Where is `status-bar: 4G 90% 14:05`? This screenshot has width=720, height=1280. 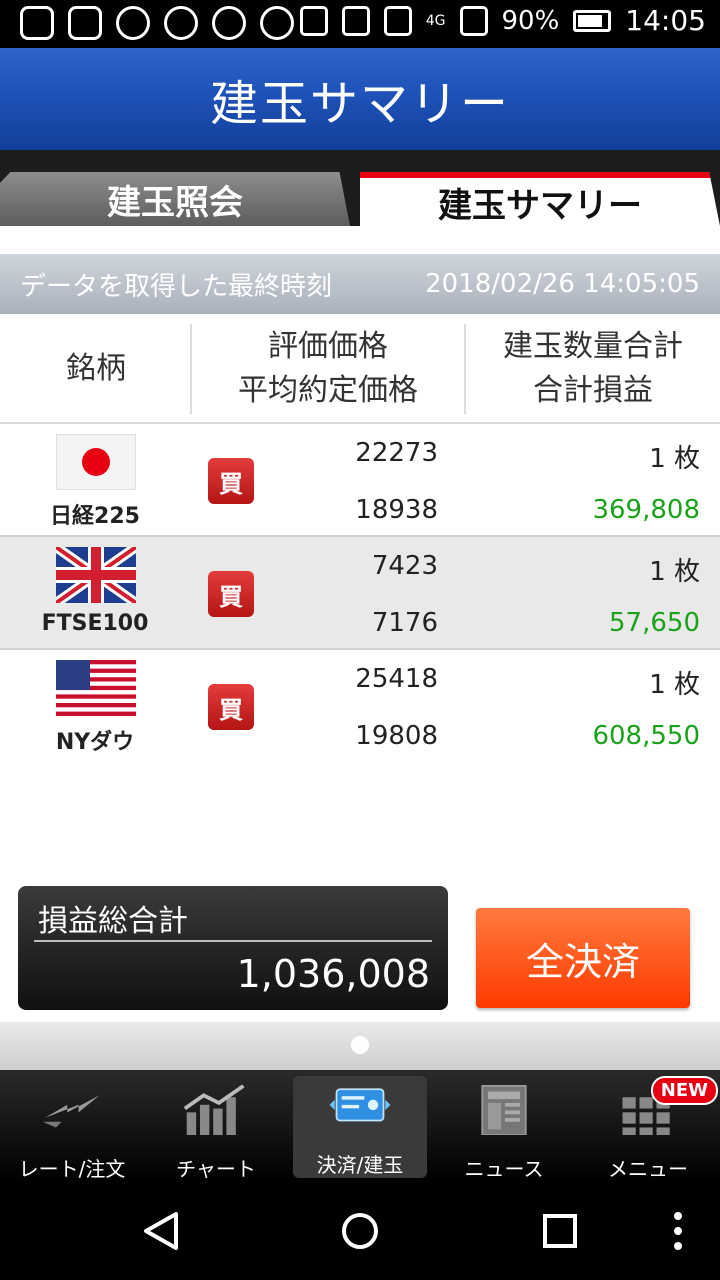
status-bar: 4G 90% 14:05 is located at coordinates (360, 24).